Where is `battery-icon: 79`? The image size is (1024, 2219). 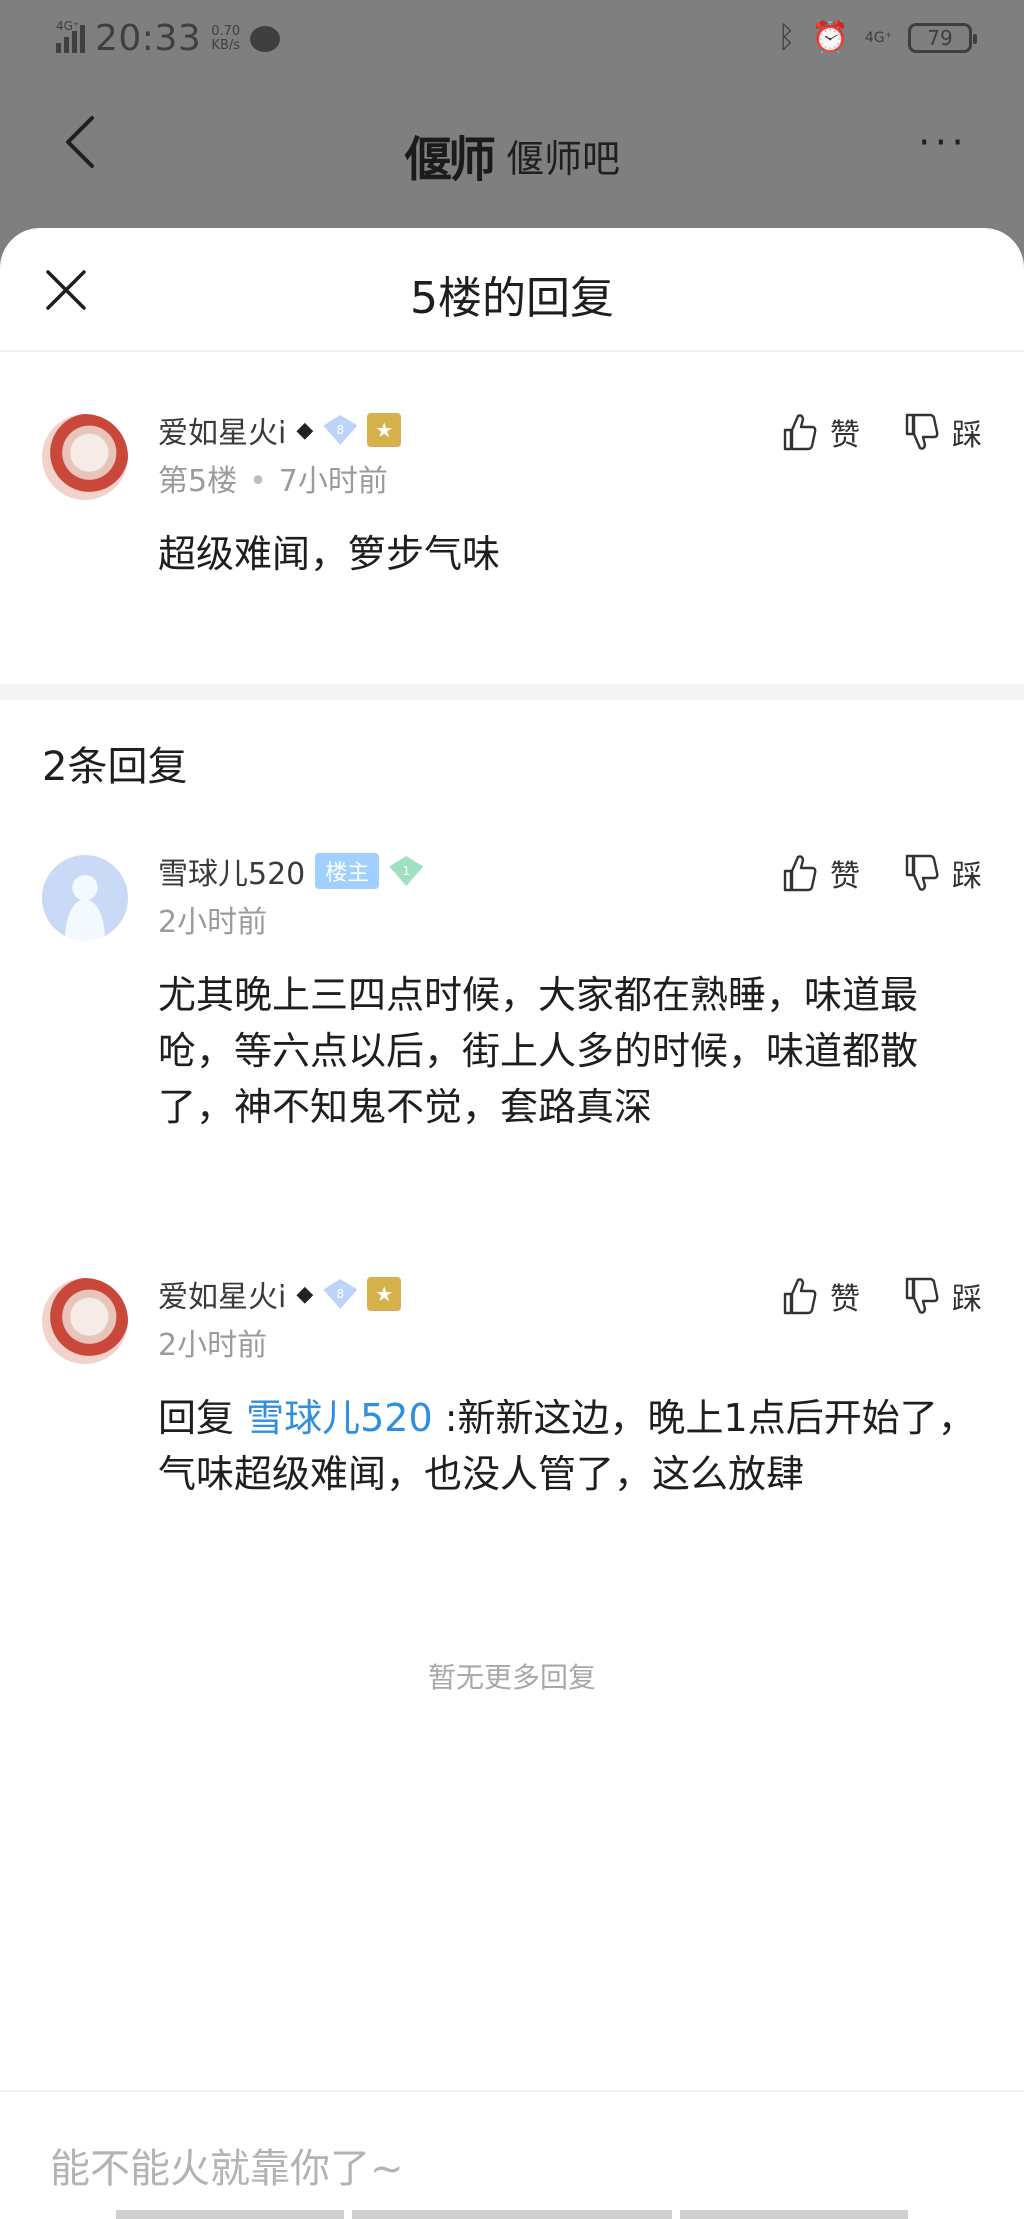 battery-icon: 79 is located at coordinates (942, 37).